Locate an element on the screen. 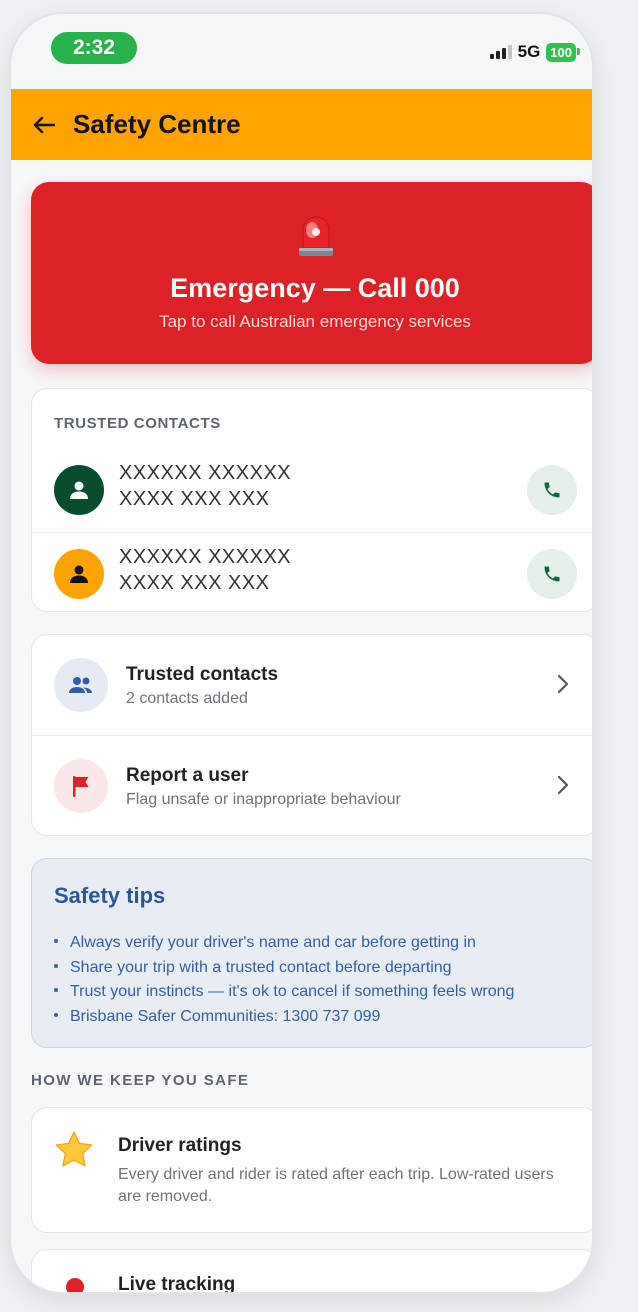  star-icon is located at coordinates (74, 1149).